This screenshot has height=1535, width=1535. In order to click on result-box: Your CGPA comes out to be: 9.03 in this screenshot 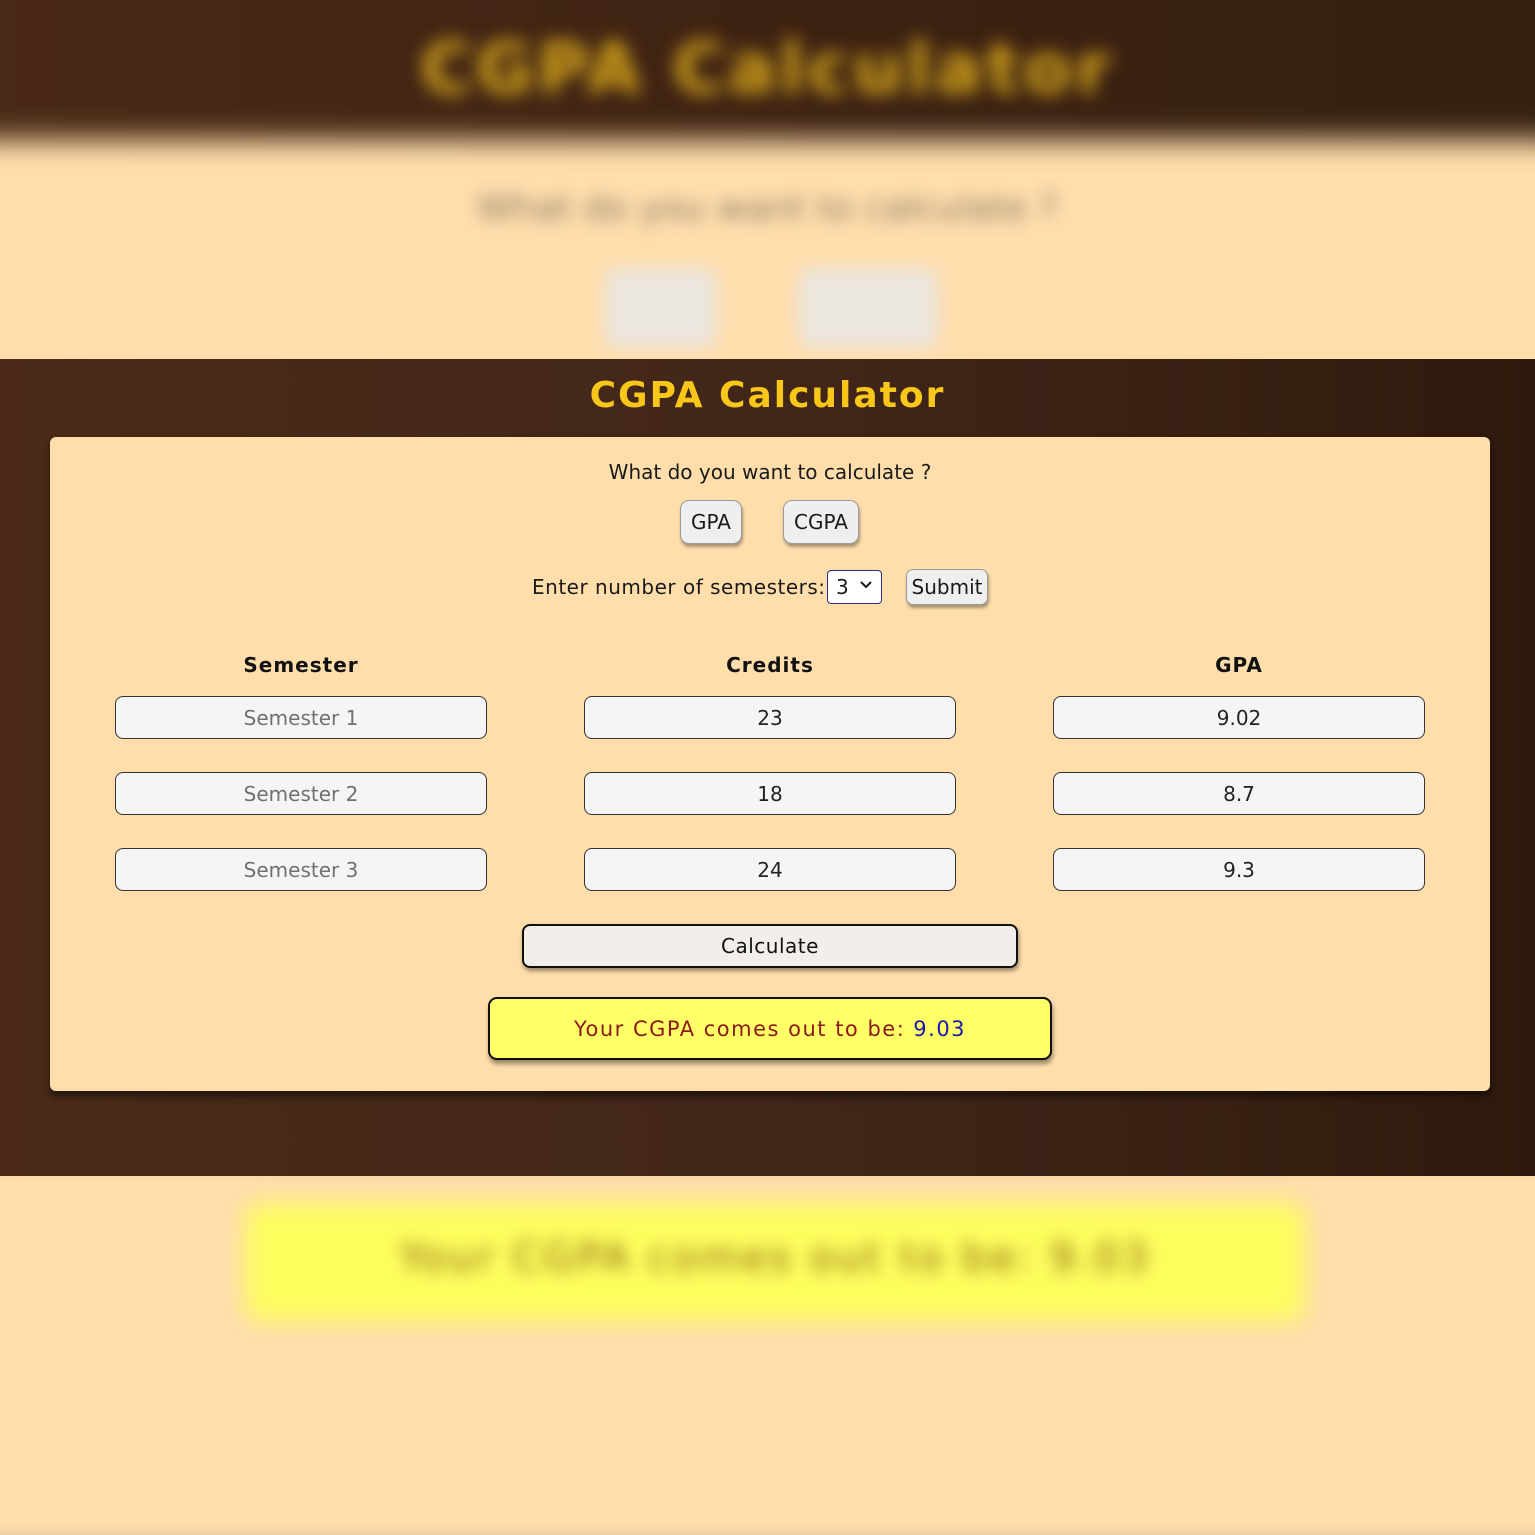, I will do `click(770, 1028)`.